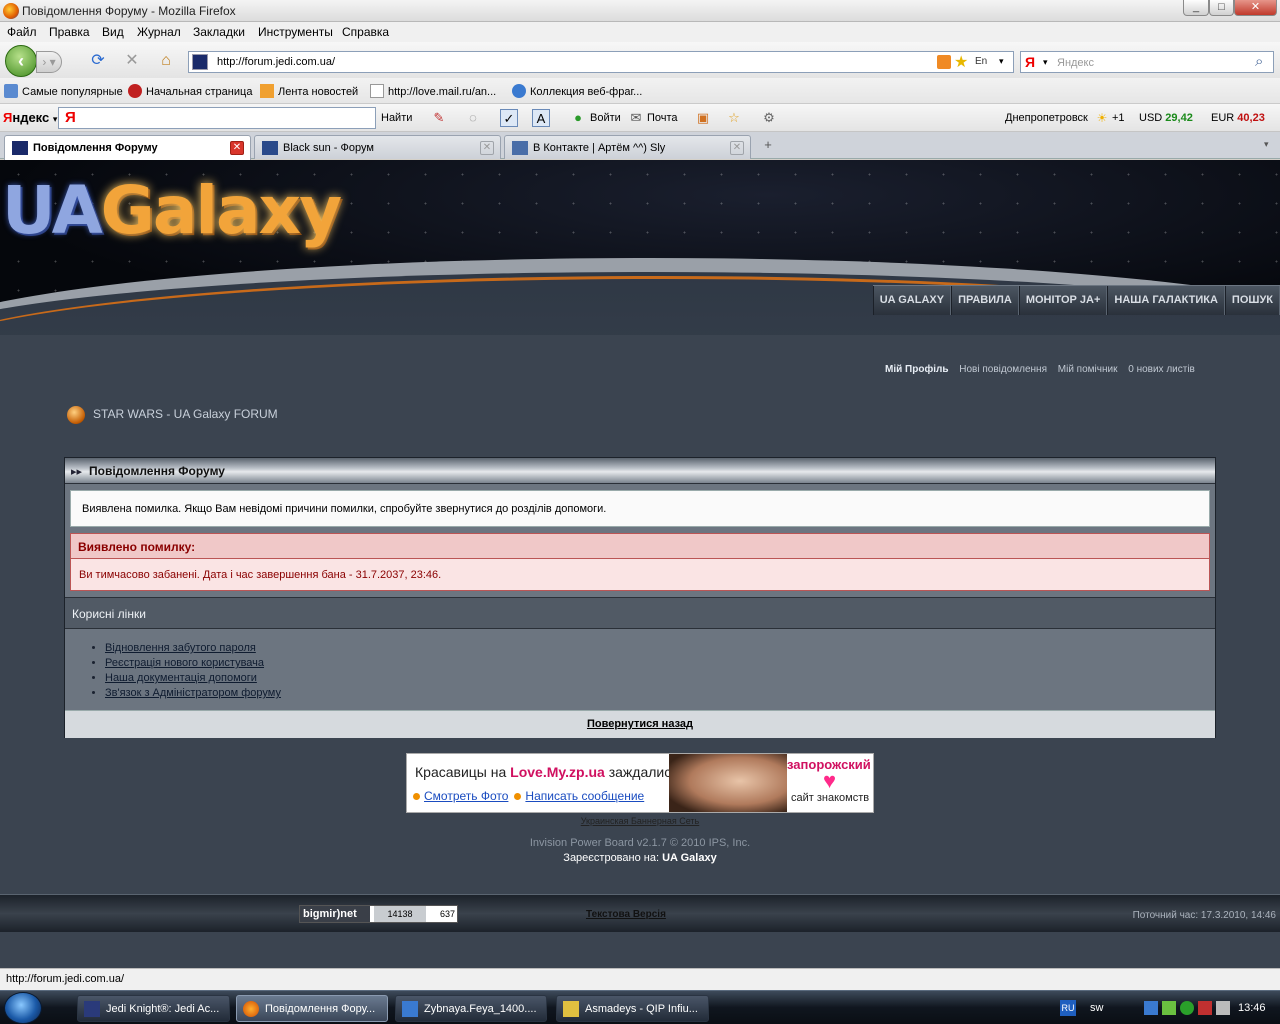 This screenshot has height=1024, width=1280. Describe the element at coordinates (23, 1008) in the screenshot. I see `start-button` at that location.